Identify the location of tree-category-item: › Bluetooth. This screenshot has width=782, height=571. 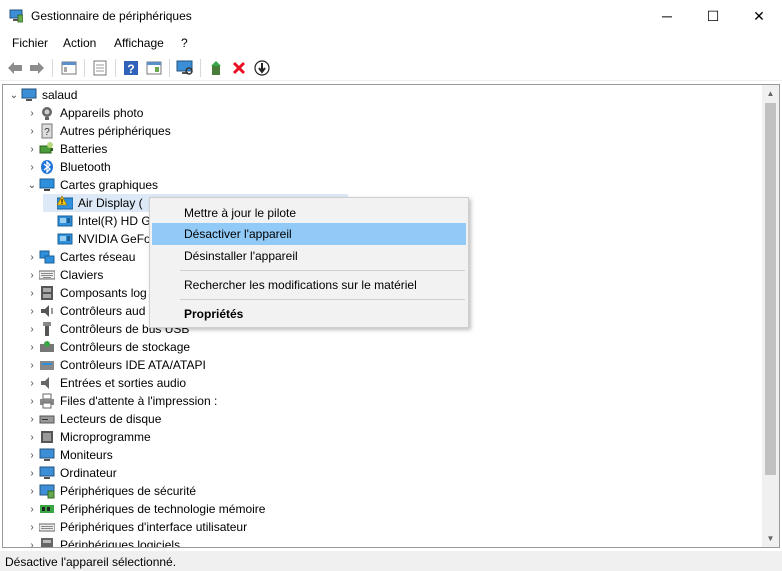
(68, 167).